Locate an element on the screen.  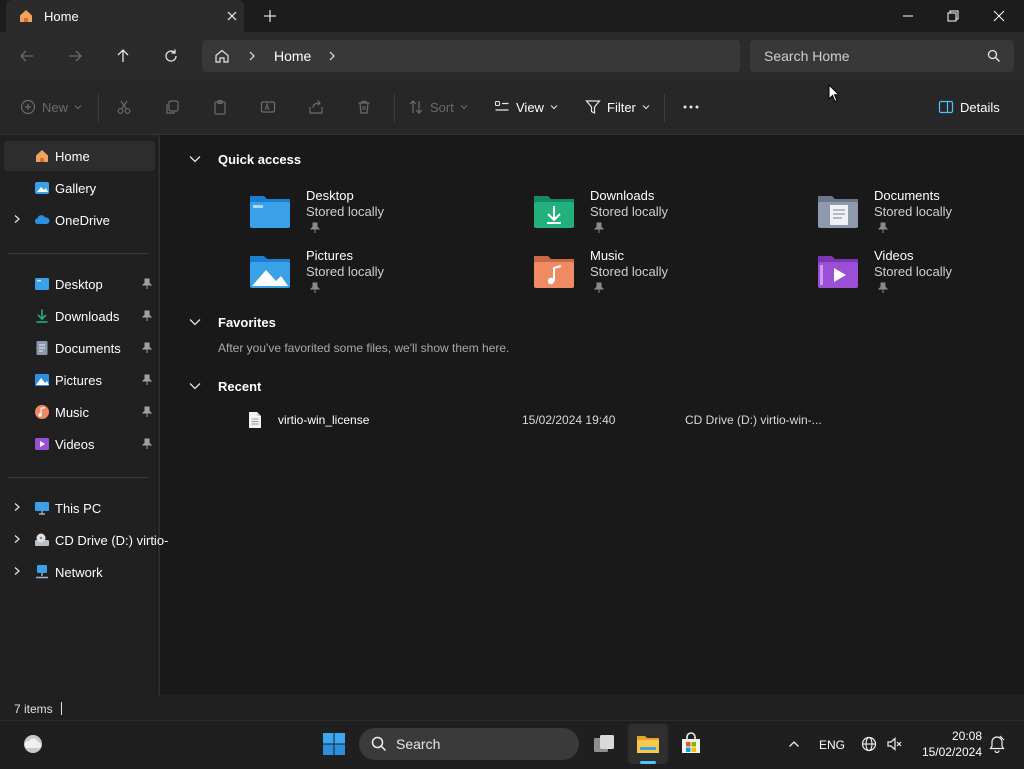
recent-header: Recent is located at coordinates (338, 387).